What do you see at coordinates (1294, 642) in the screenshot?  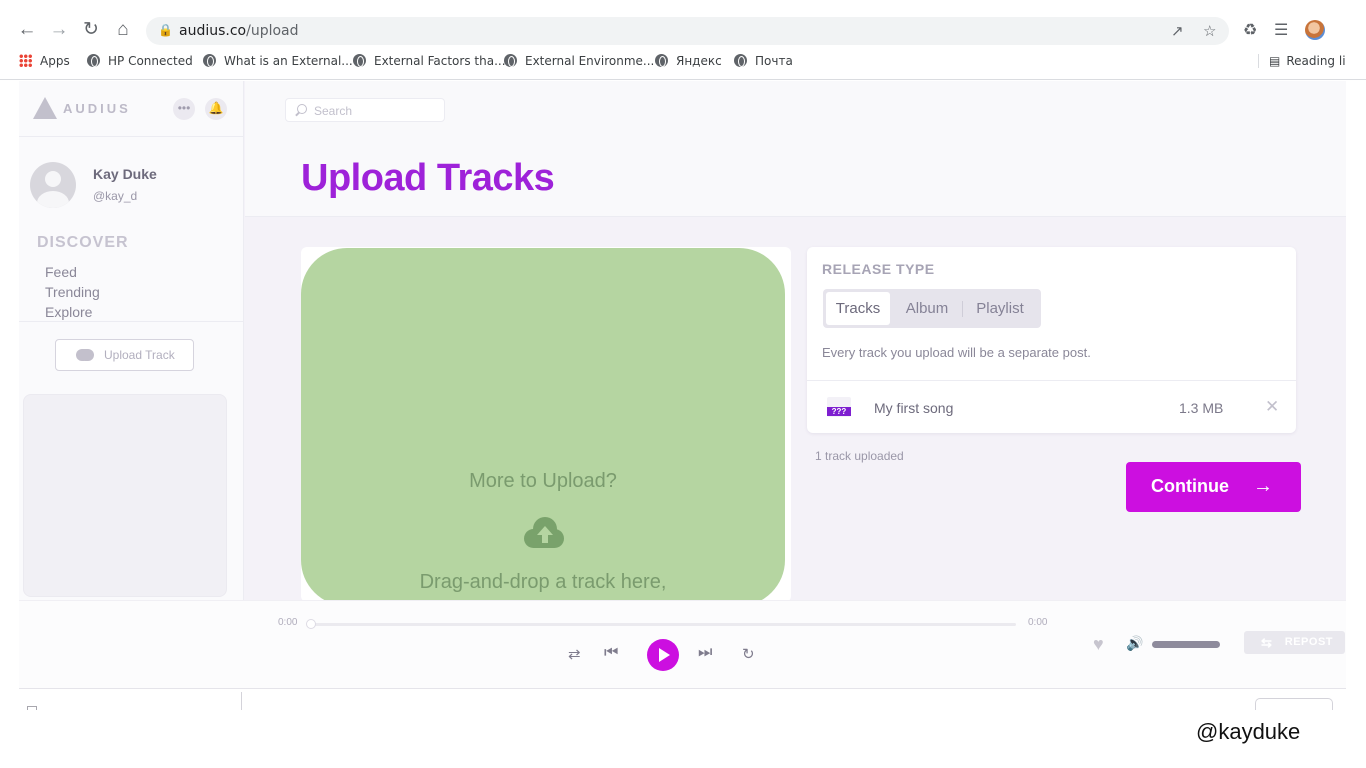 I see `repost-button: ⇆ REPOST` at bounding box center [1294, 642].